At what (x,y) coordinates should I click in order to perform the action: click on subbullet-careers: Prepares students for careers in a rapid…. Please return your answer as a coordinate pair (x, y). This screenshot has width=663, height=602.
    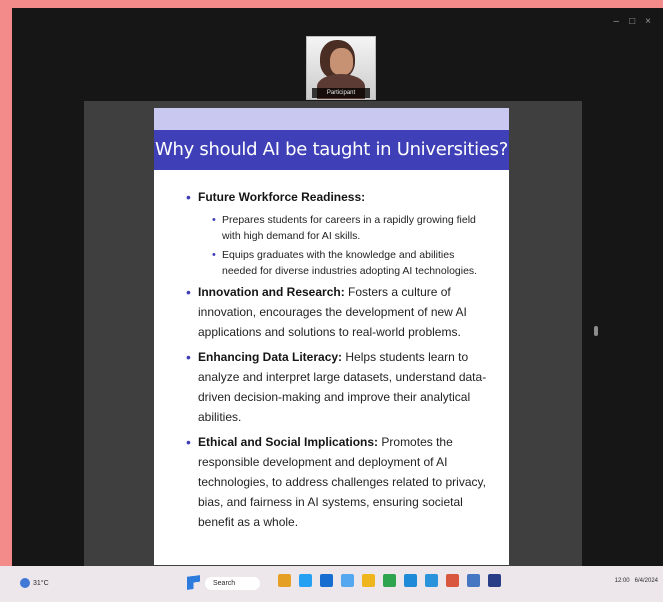
    Looking at the image, I should click on (349, 228).